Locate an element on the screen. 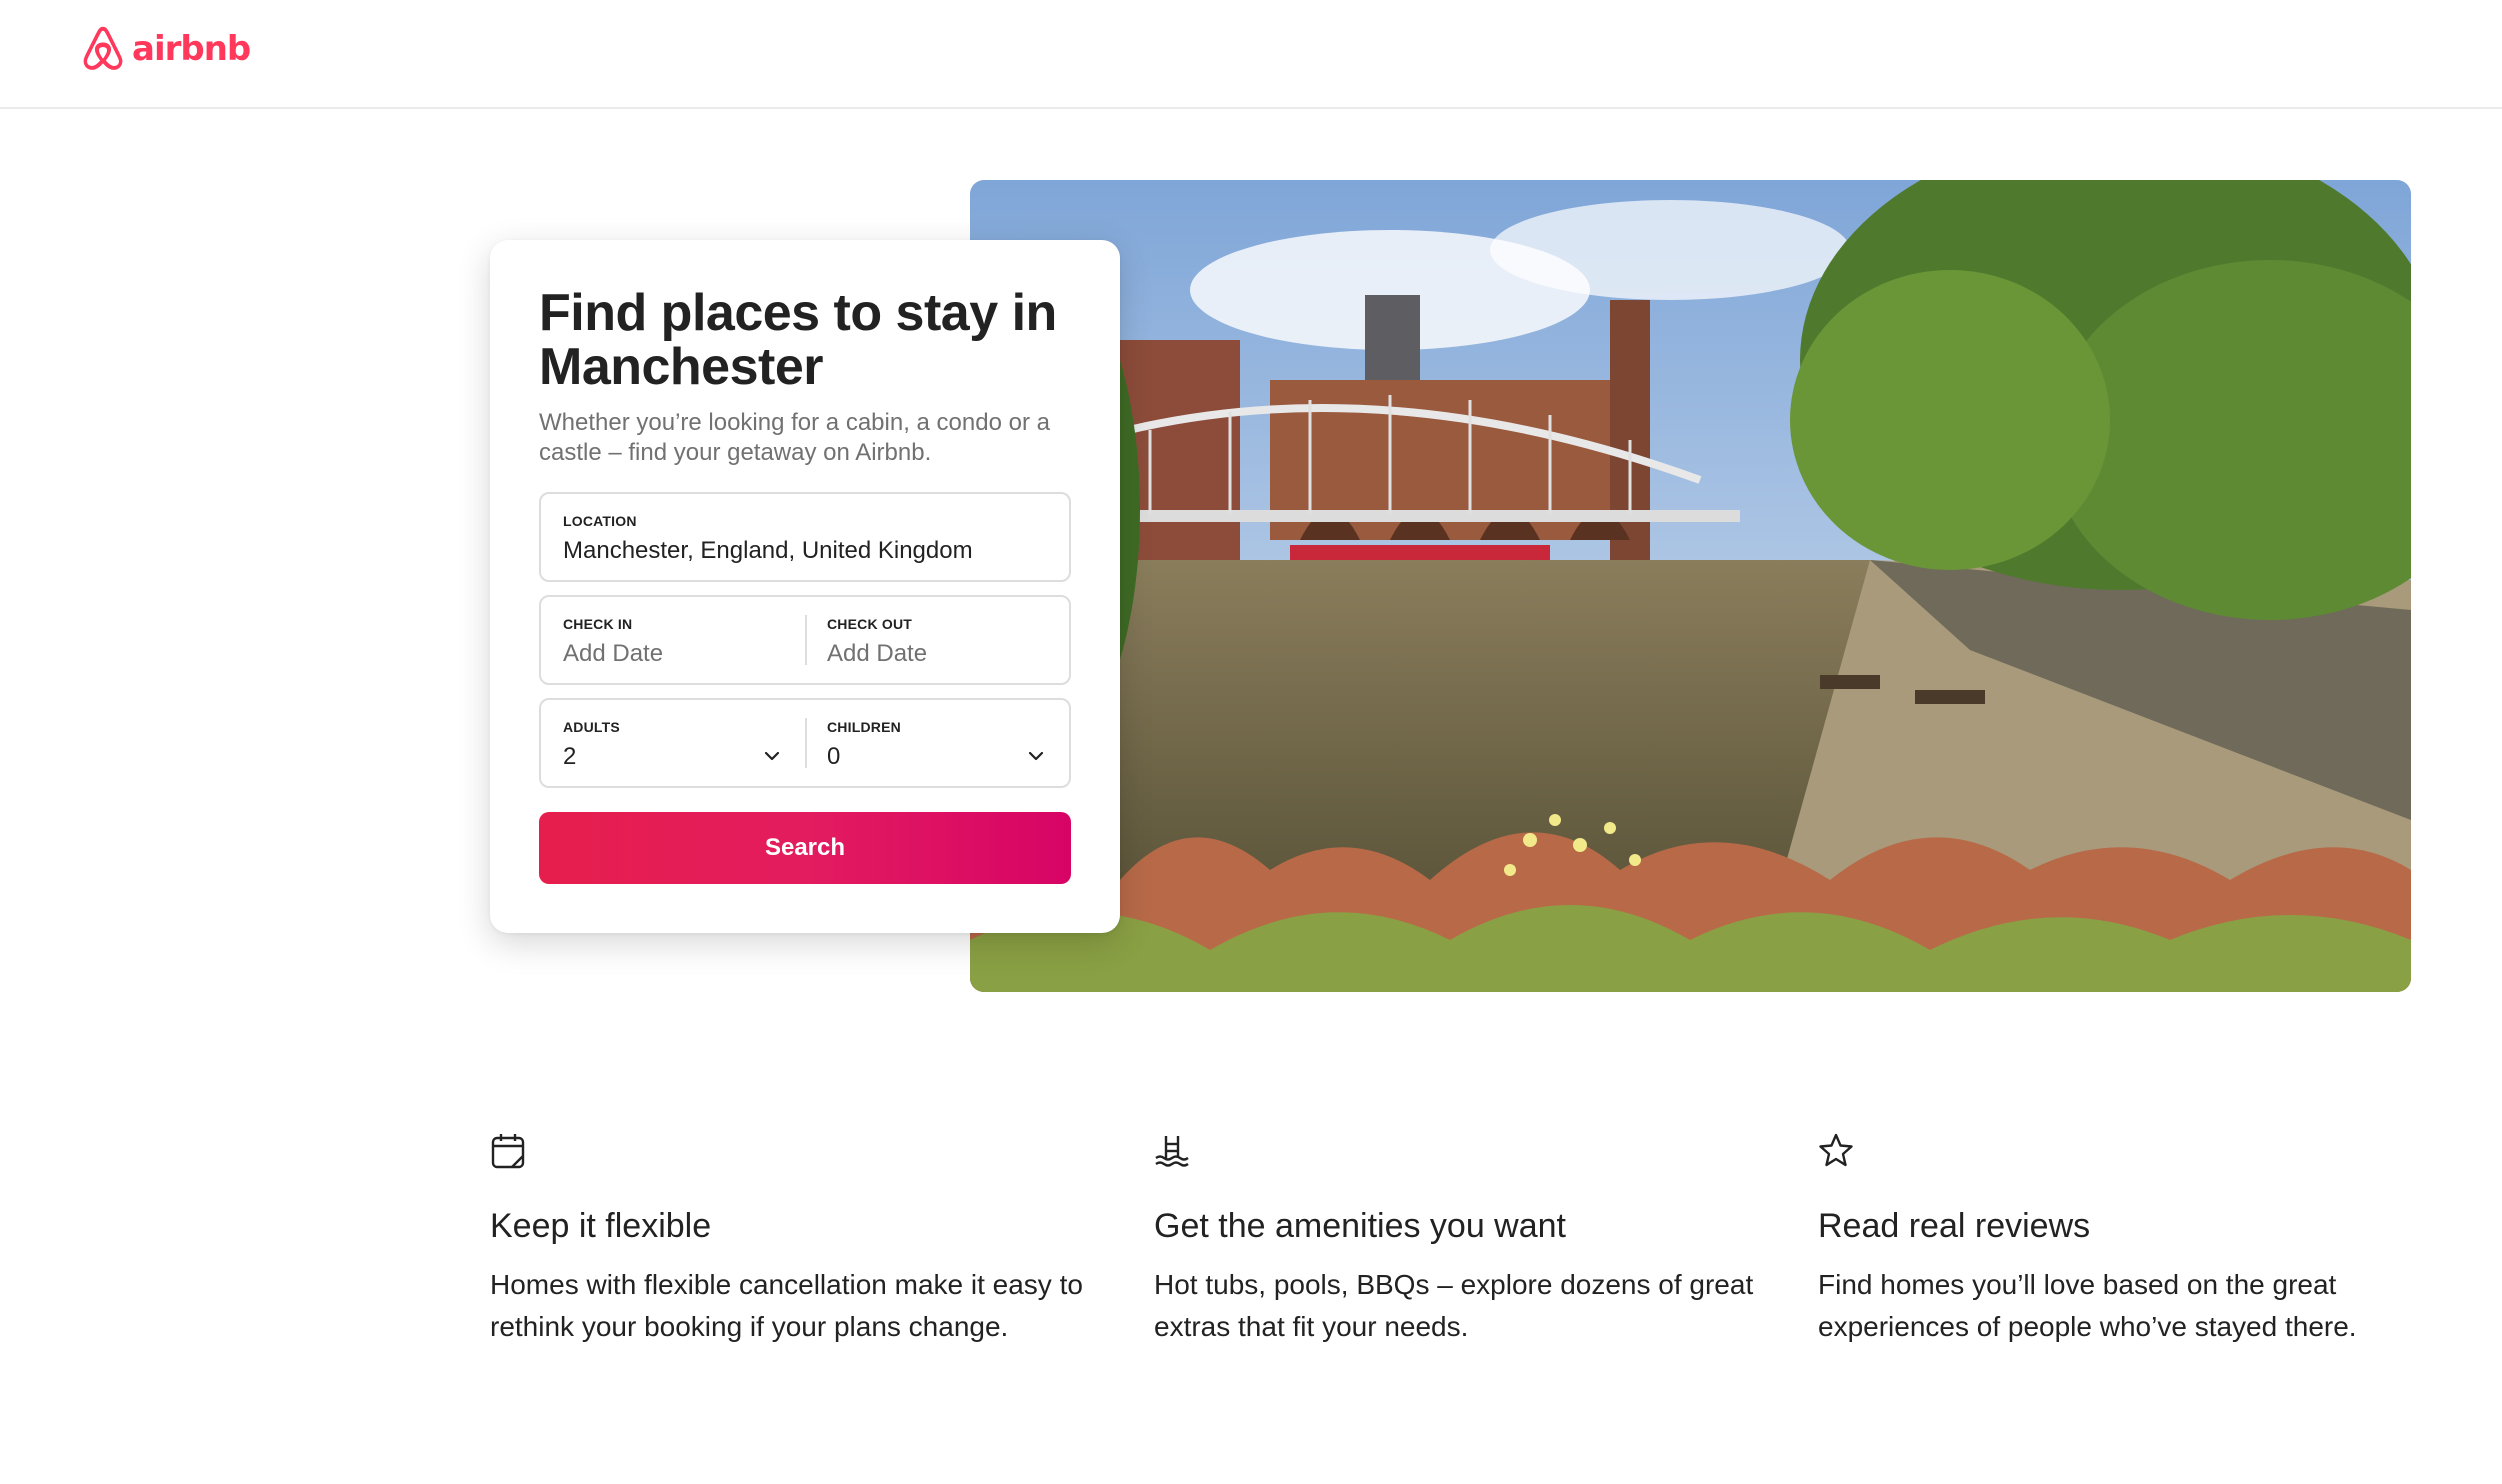  calendar-icon is located at coordinates (508, 1151).